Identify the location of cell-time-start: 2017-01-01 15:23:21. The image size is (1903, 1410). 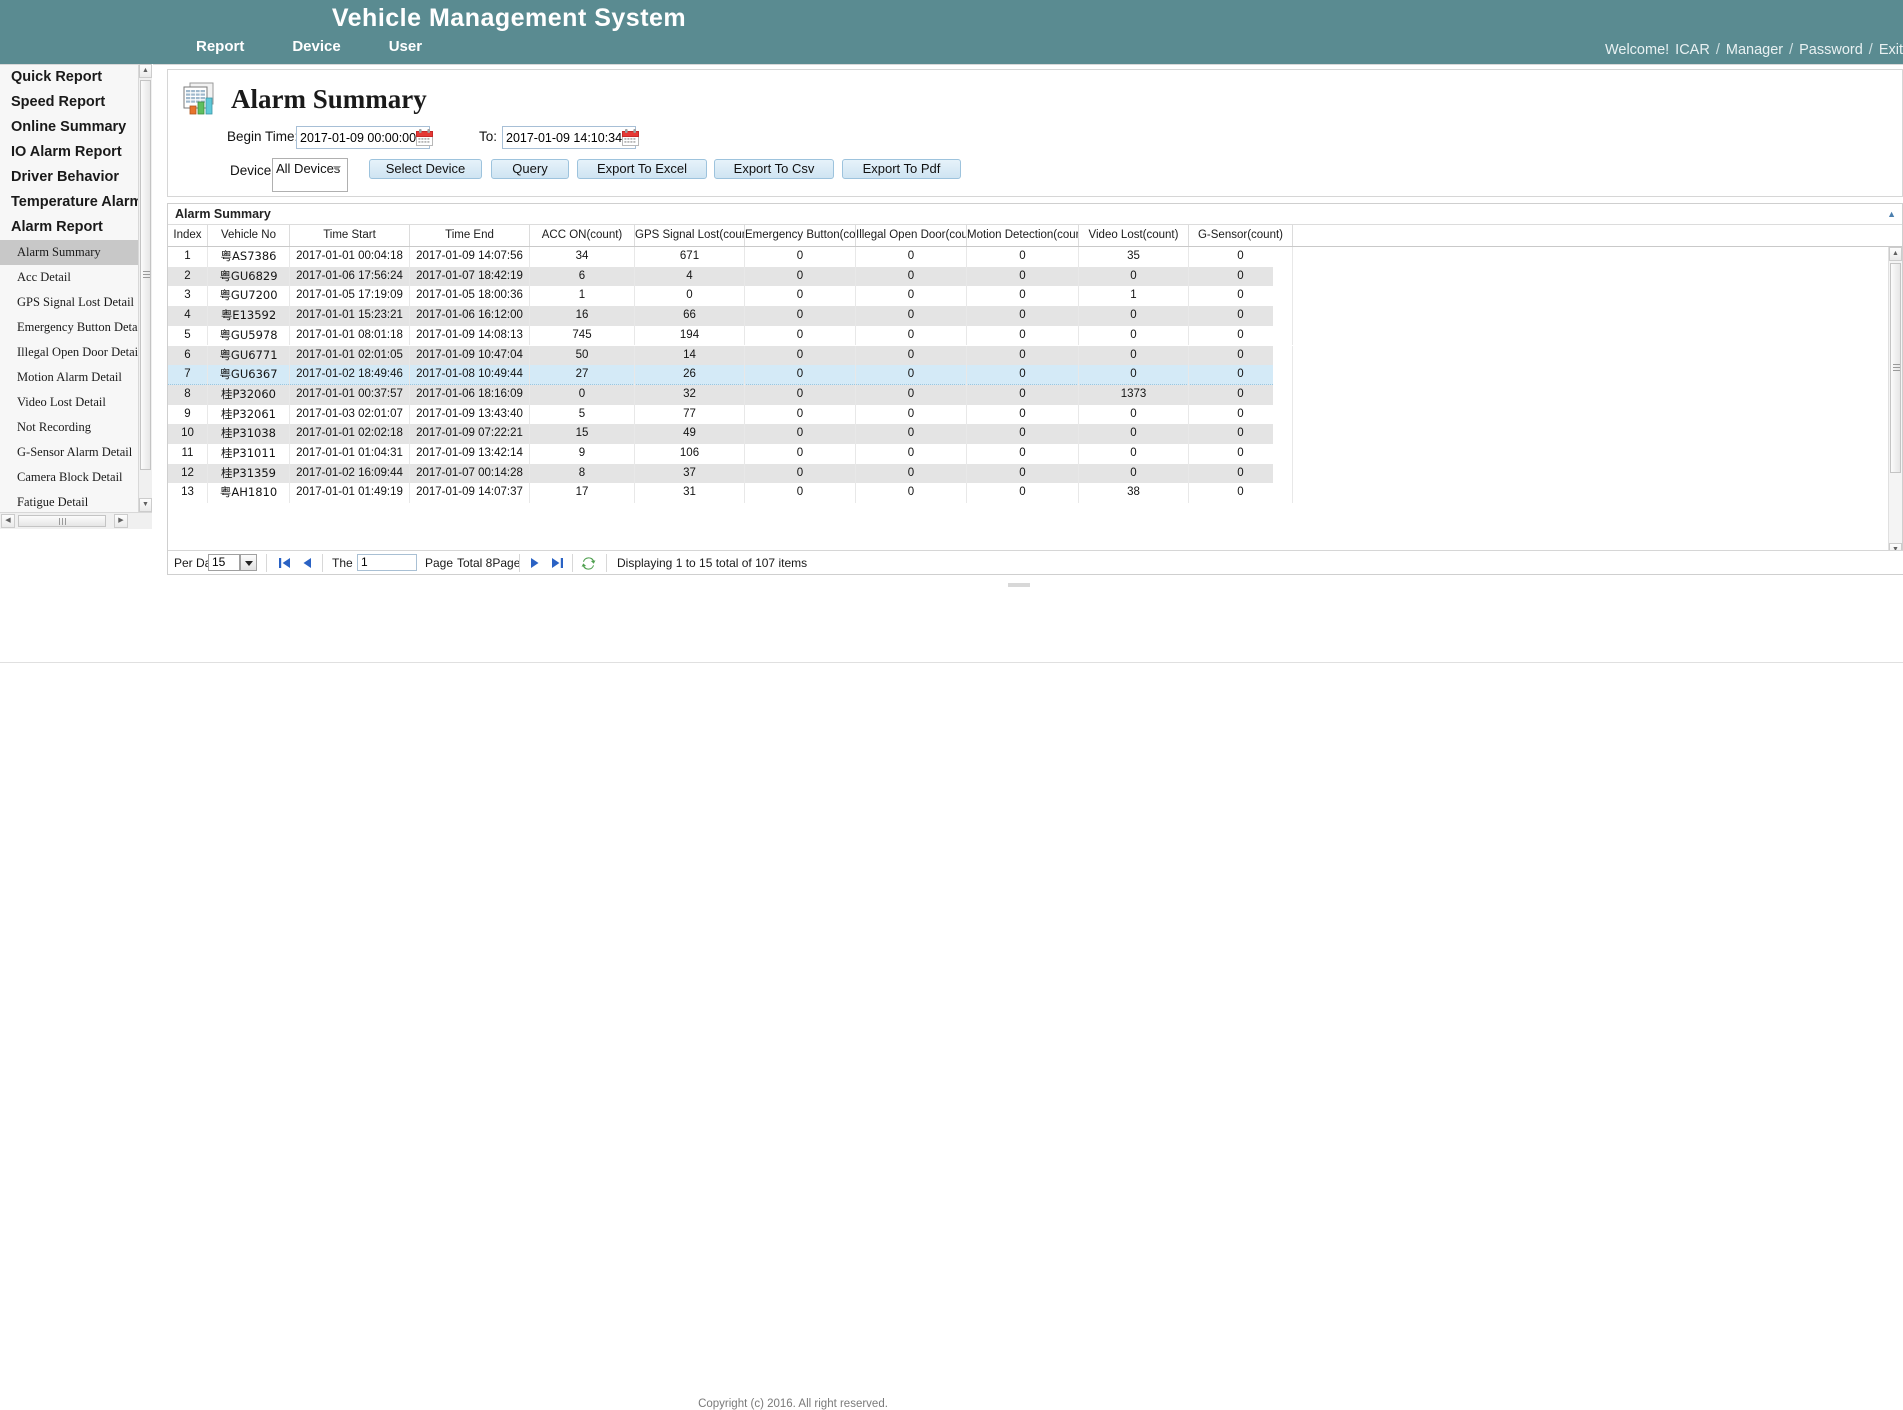
(350, 316).